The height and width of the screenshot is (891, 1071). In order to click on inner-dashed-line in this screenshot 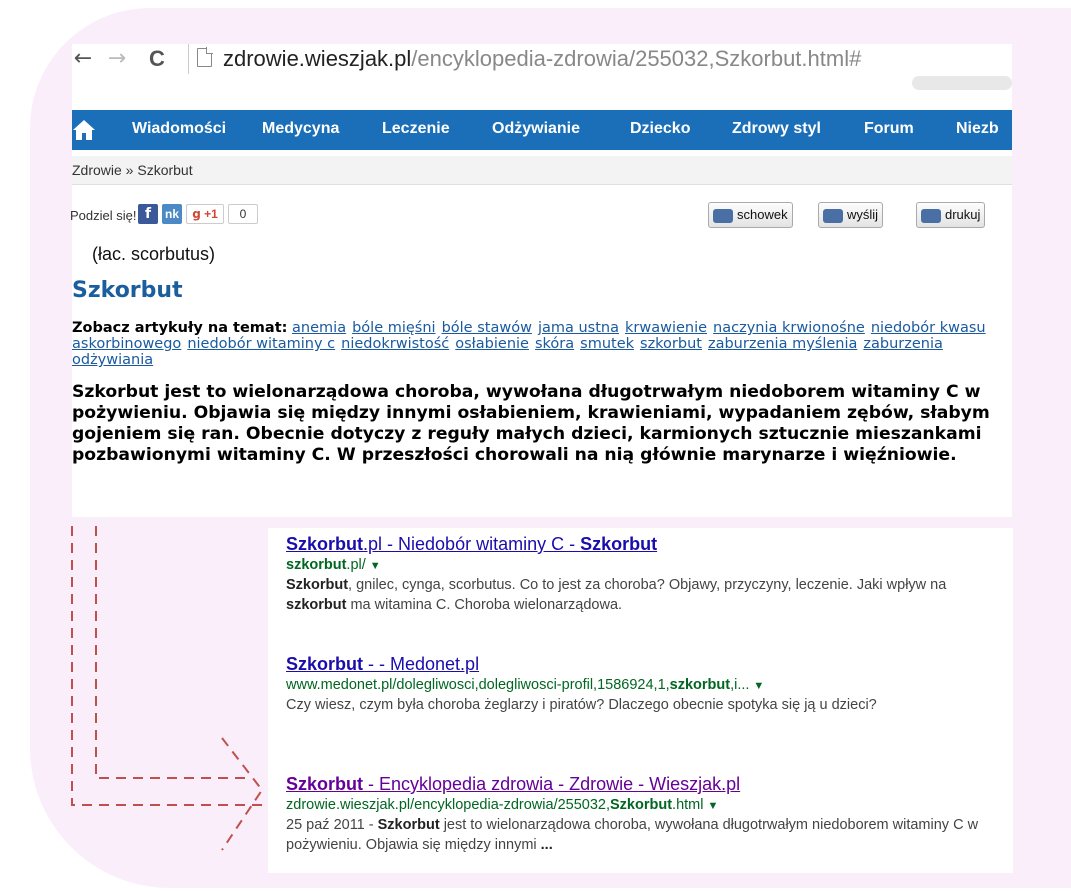, I will do `click(172, 652)`.